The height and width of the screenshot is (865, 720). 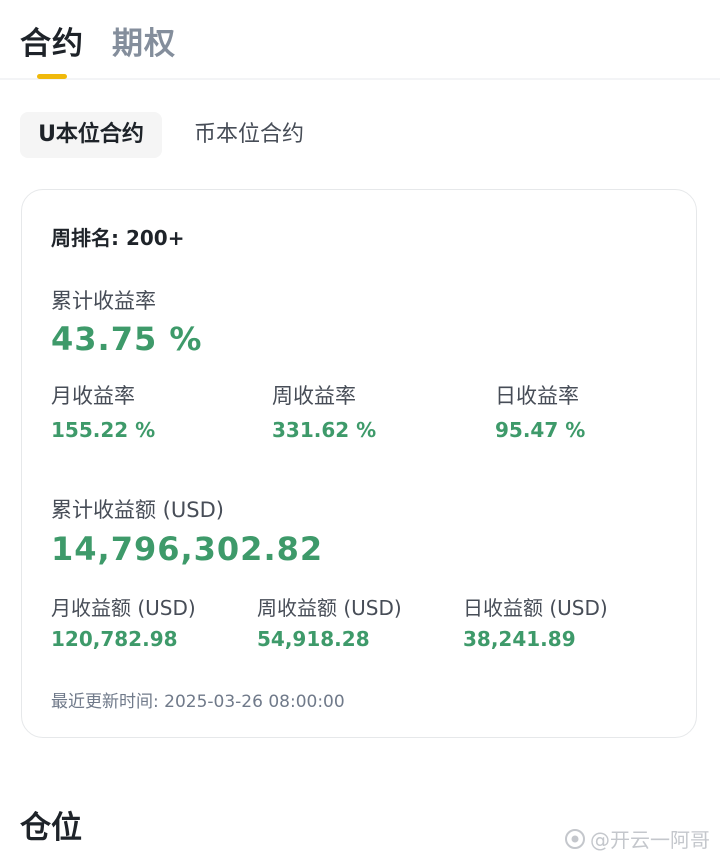 What do you see at coordinates (93, 396) in the screenshot?
I see `monthly-rate-label: 月收益率` at bounding box center [93, 396].